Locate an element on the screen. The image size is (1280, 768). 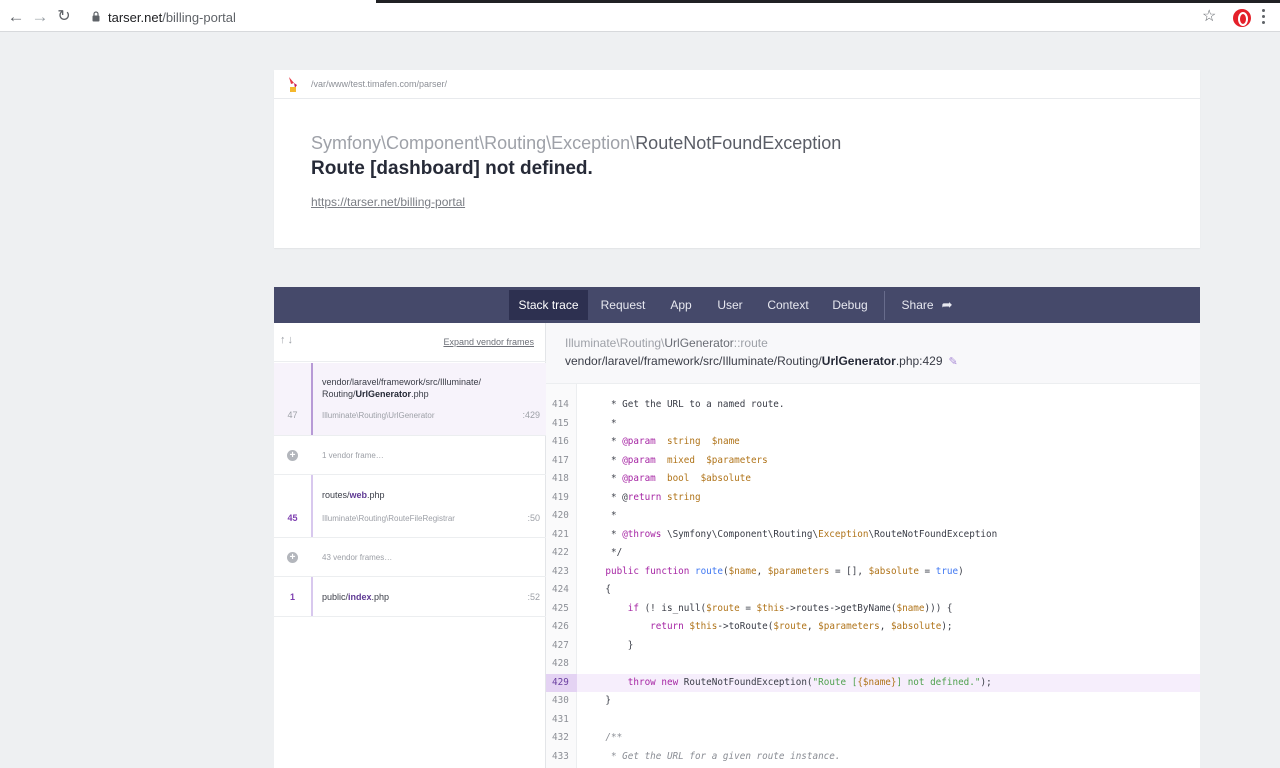
line-number: 429 is located at coordinates (561, 682).